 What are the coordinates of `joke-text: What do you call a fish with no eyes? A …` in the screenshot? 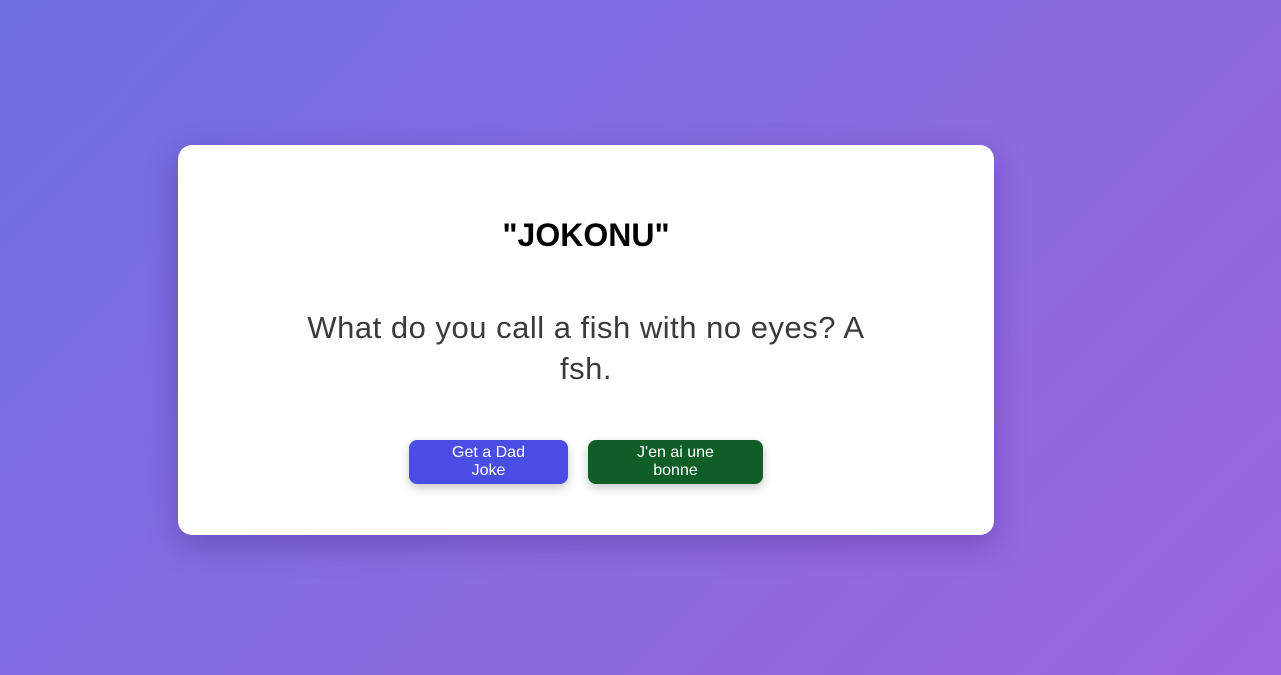 It's located at (586, 348).